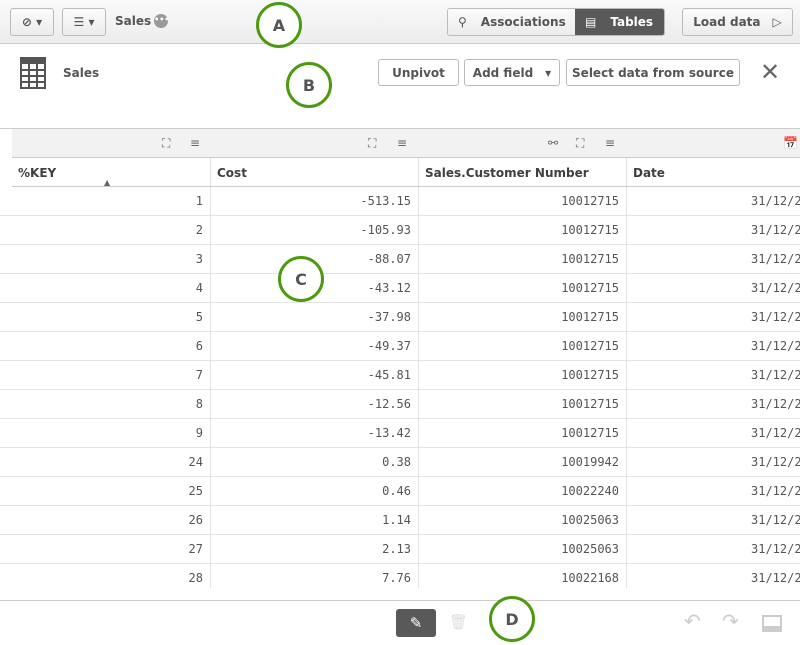 The width and height of the screenshot is (800, 645). What do you see at coordinates (301, 279) in the screenshot?
I see `callout-c: C` at bounding box center [301, 279].